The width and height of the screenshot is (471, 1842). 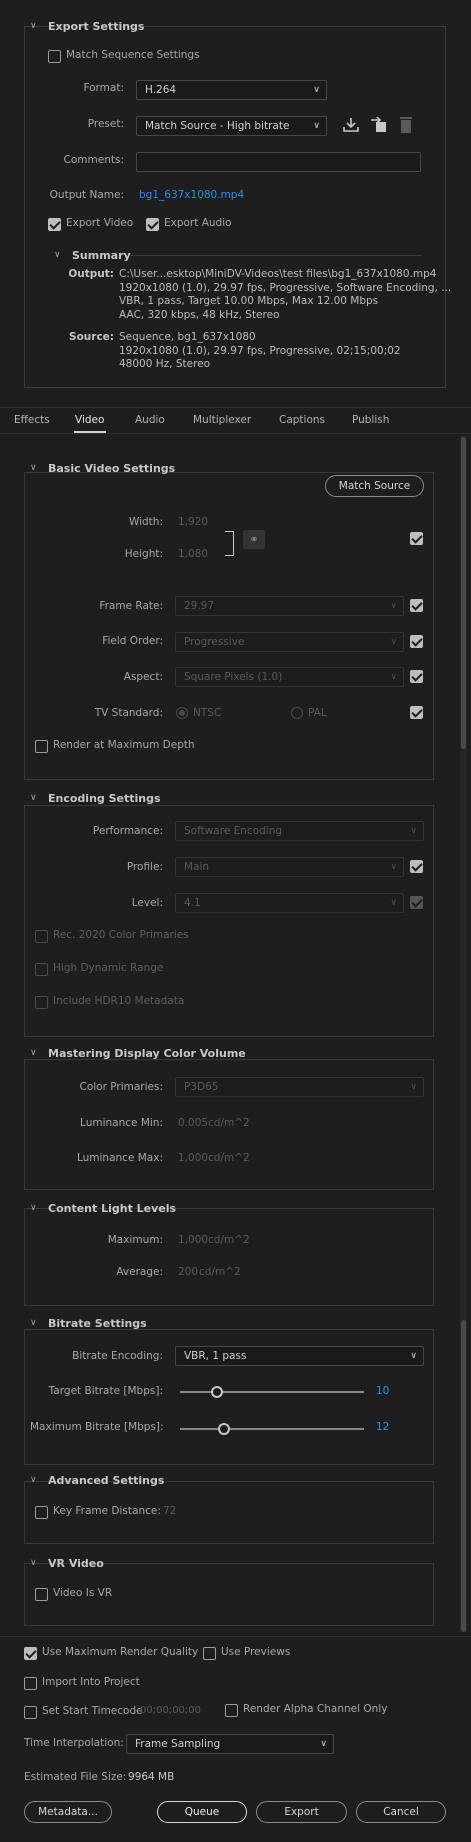 What do you see at coordinates (193, 1123) in the screenshot?
I see `luminance-min-value: 0.005` at bounding box center [193, 1123].